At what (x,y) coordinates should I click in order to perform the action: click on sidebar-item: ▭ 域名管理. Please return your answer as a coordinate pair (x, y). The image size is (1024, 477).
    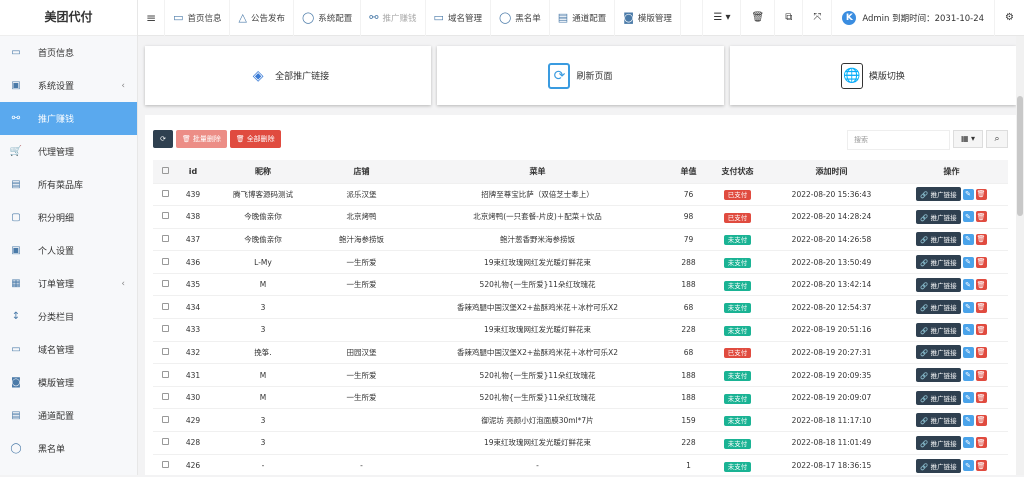
    Looking at the image, I should click on (68, 349).